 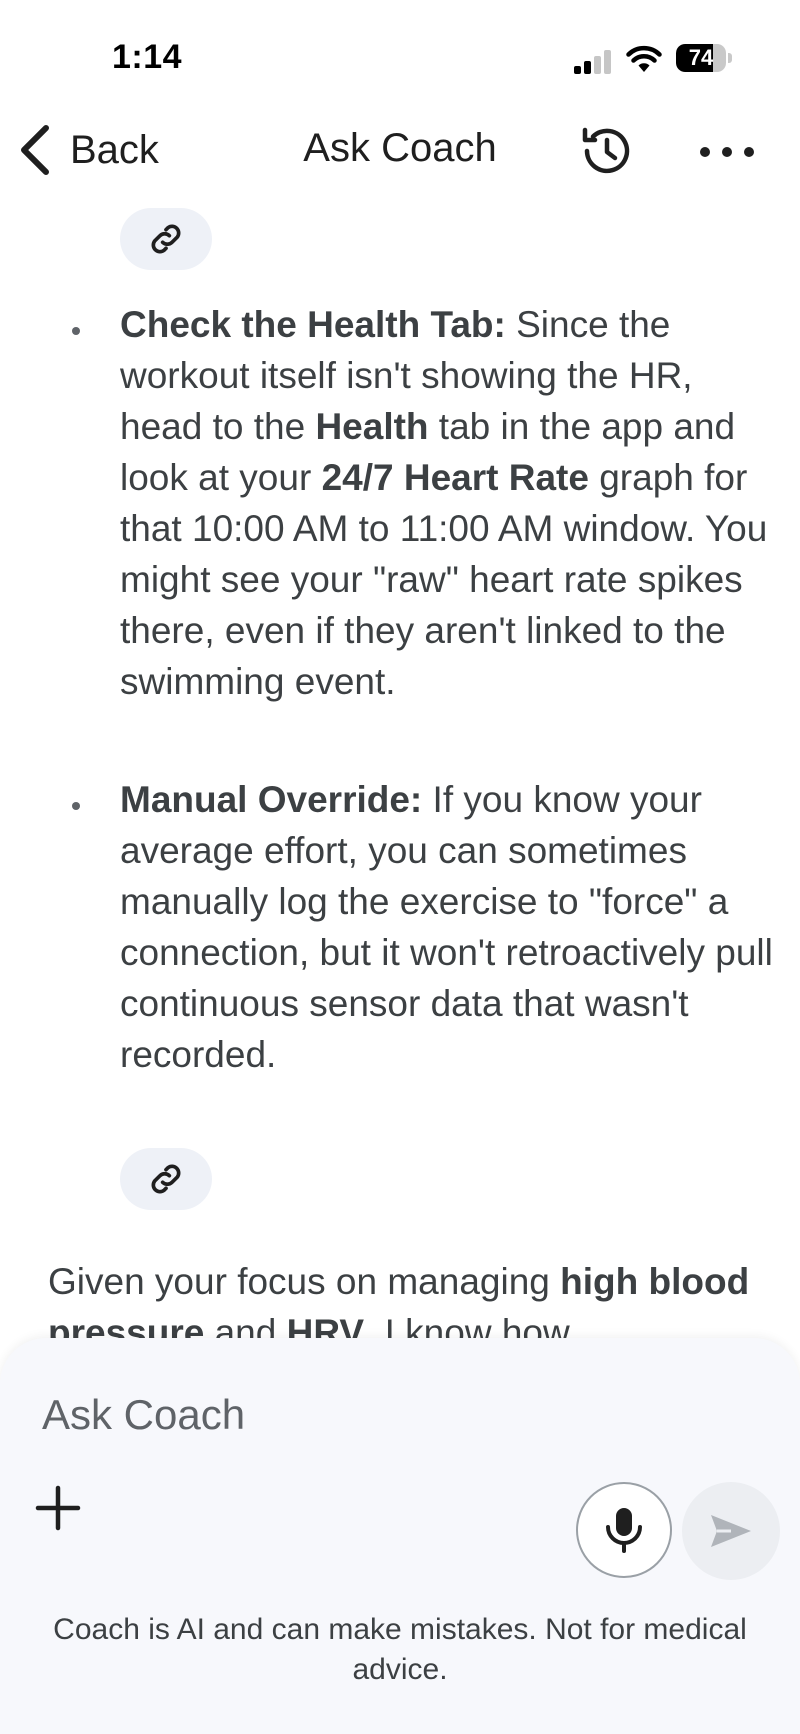 What do you see at coordinates (271, 799) in the screenshot?
I see `bullet-heading: Manual Override:` at bounding box center [271, 799].